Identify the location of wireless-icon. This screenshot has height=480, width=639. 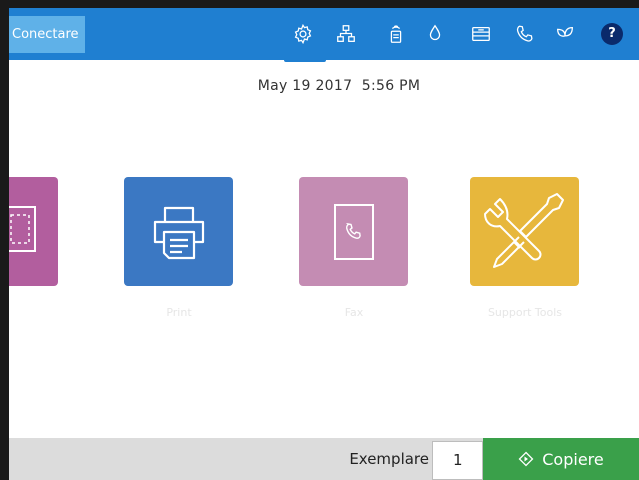
(396, 34).